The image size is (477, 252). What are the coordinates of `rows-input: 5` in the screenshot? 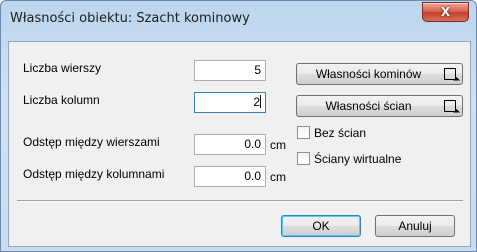 It's located at (230, 70).